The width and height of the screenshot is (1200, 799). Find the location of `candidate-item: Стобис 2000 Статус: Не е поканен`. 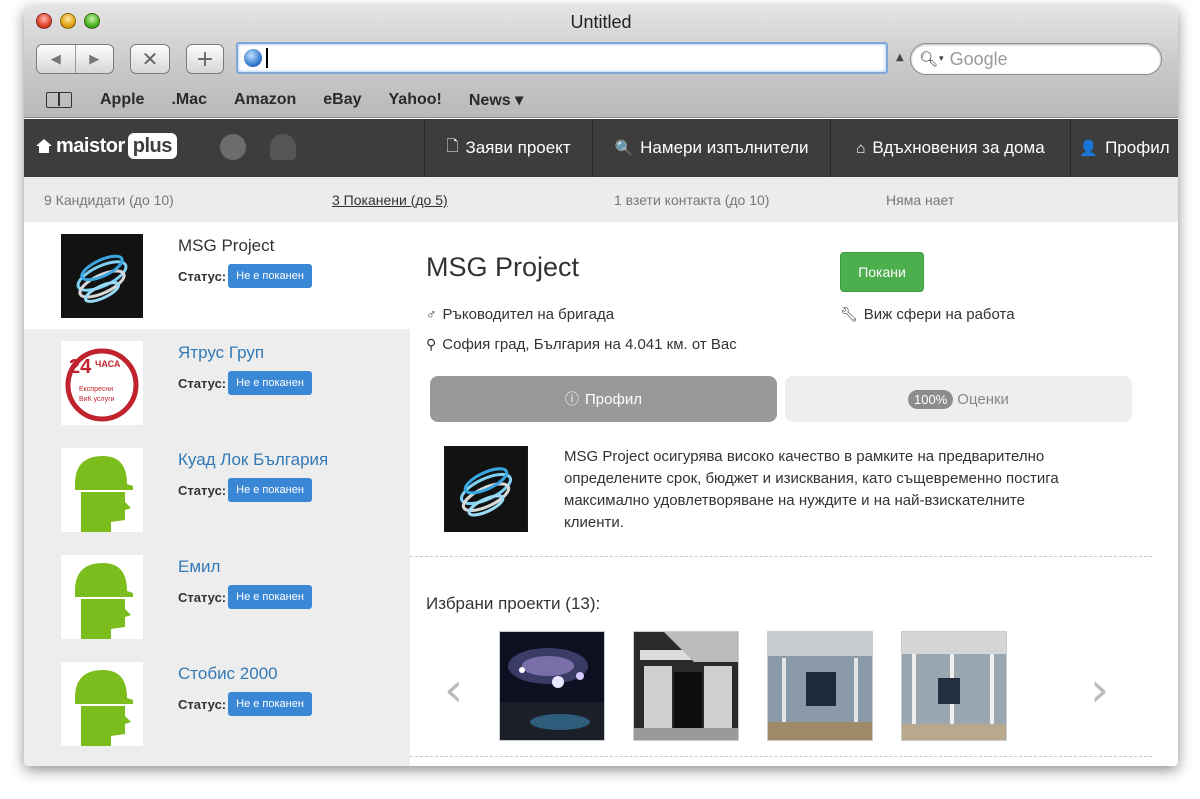

candidate-item: Стобис 2000 Статус: Не е поканен is located at coordinates (217, 703).